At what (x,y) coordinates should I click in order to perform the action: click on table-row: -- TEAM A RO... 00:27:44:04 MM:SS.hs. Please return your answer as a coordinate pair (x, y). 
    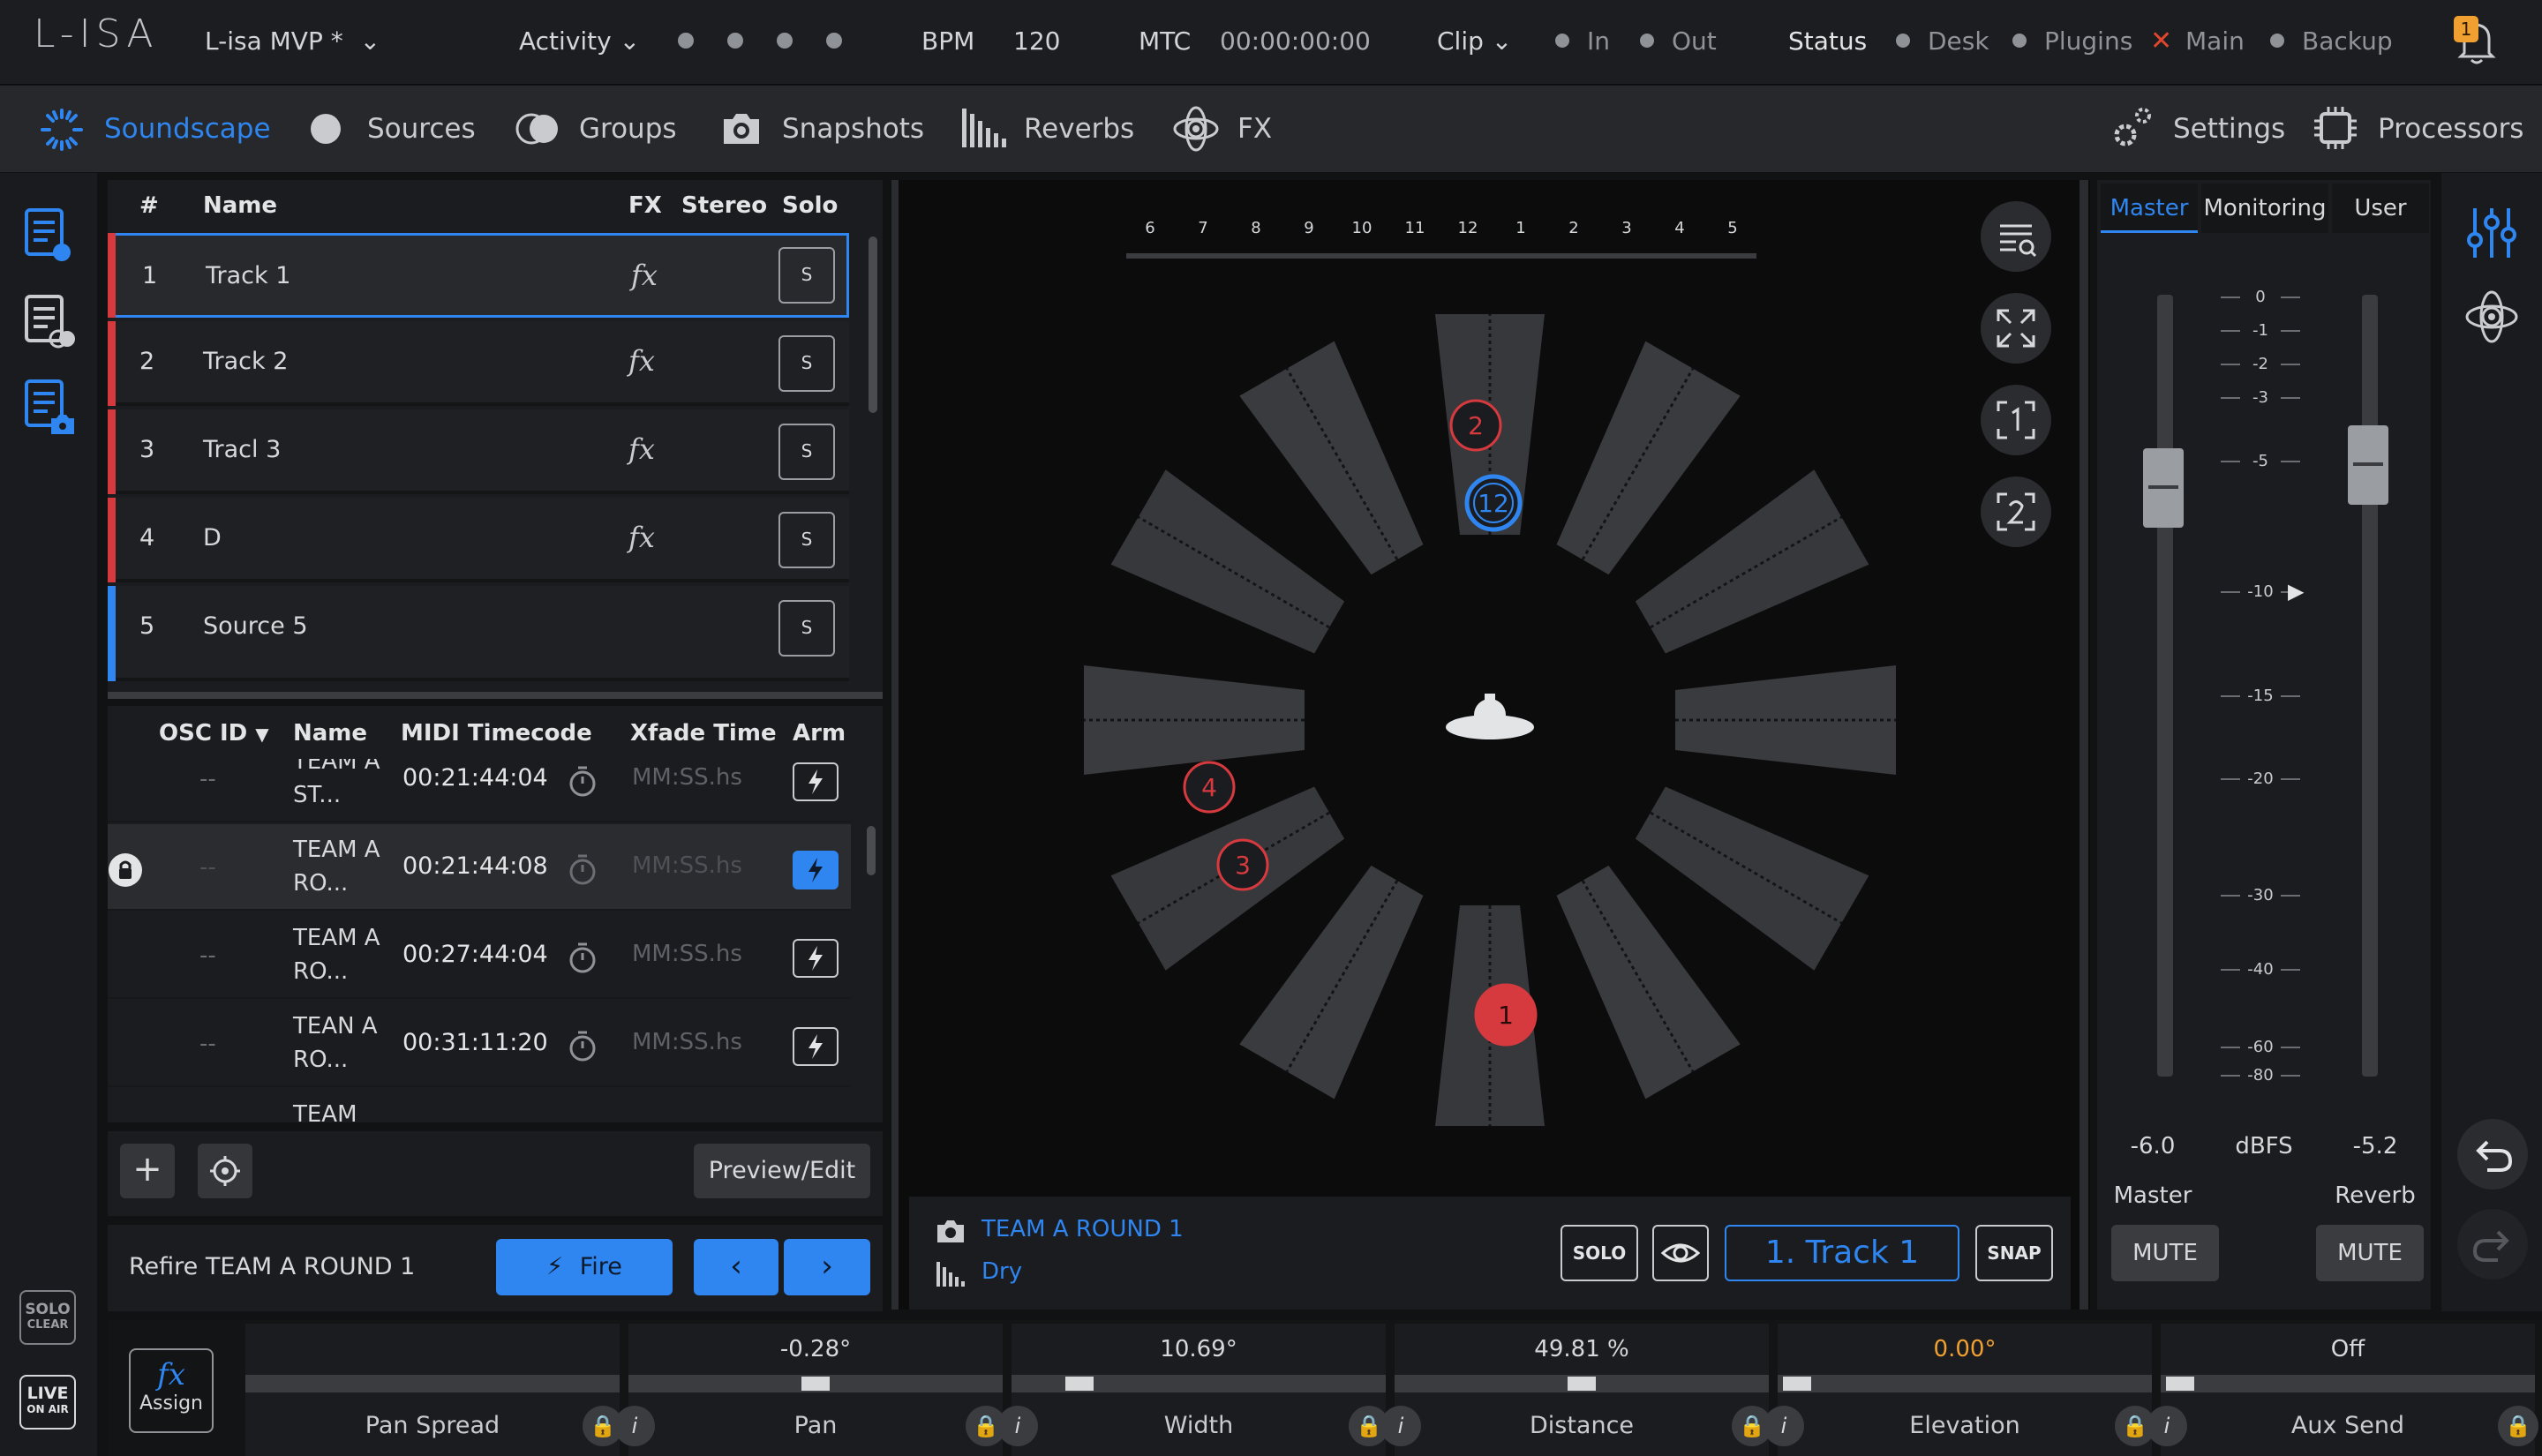
    Looking at the image, I should click on (479, 955).